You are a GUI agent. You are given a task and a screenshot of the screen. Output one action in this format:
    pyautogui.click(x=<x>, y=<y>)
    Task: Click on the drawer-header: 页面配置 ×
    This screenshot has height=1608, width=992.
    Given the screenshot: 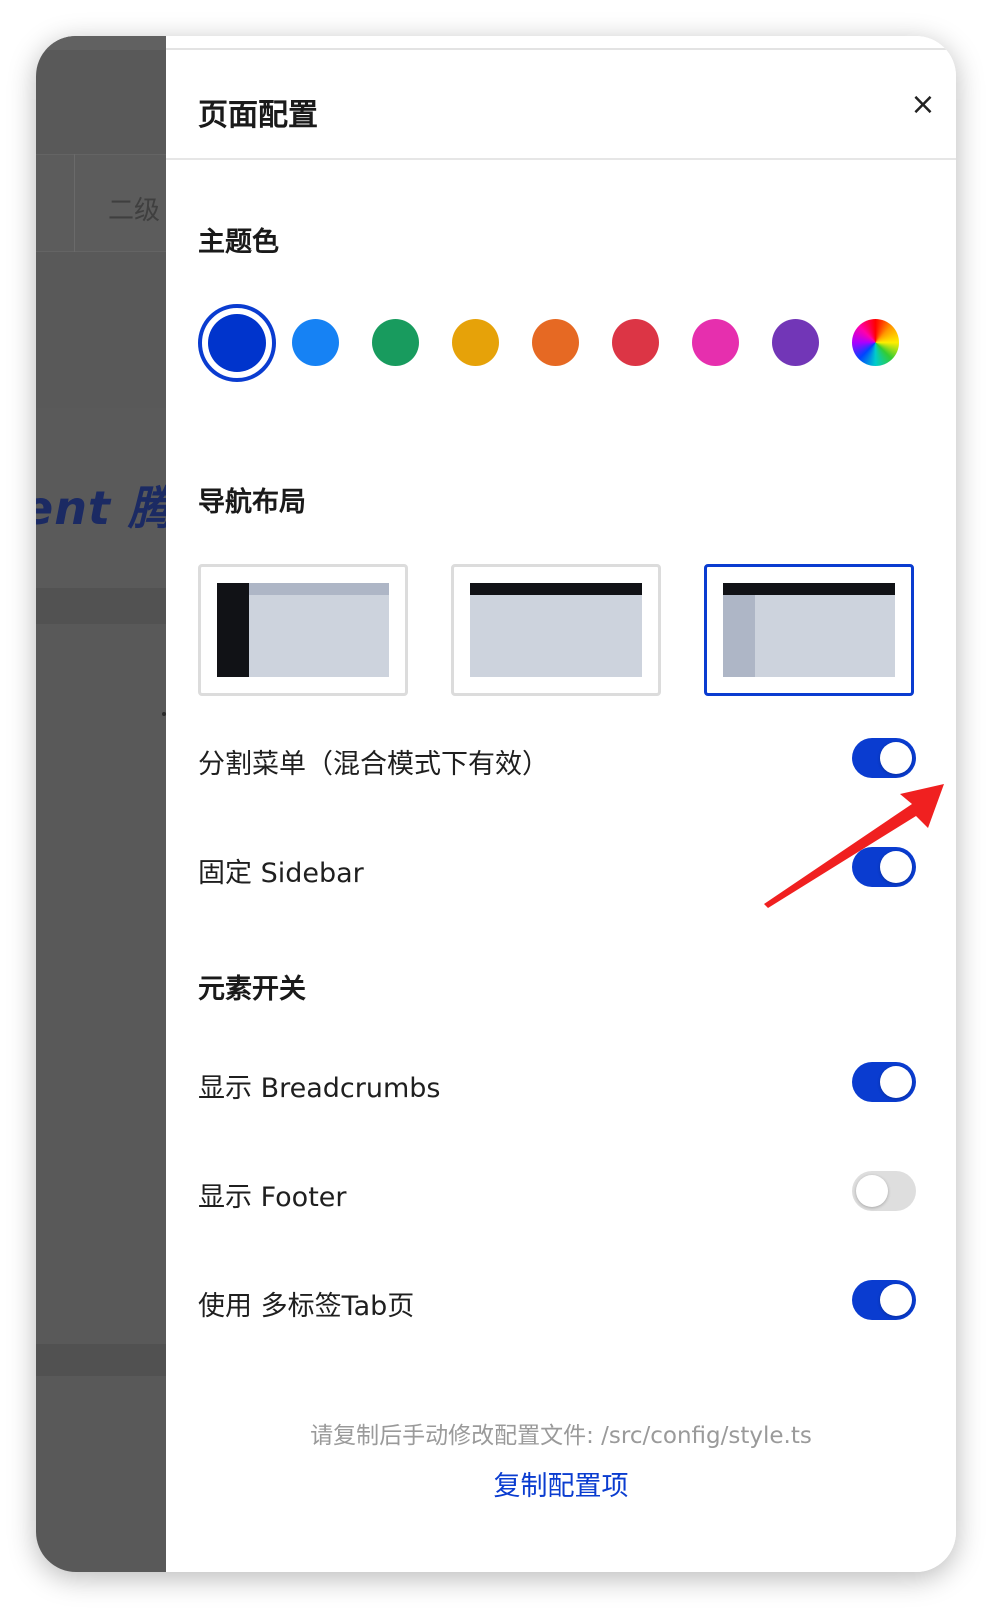 What is the action you would take?
    pyautogui.click(x=561, y=105)
    